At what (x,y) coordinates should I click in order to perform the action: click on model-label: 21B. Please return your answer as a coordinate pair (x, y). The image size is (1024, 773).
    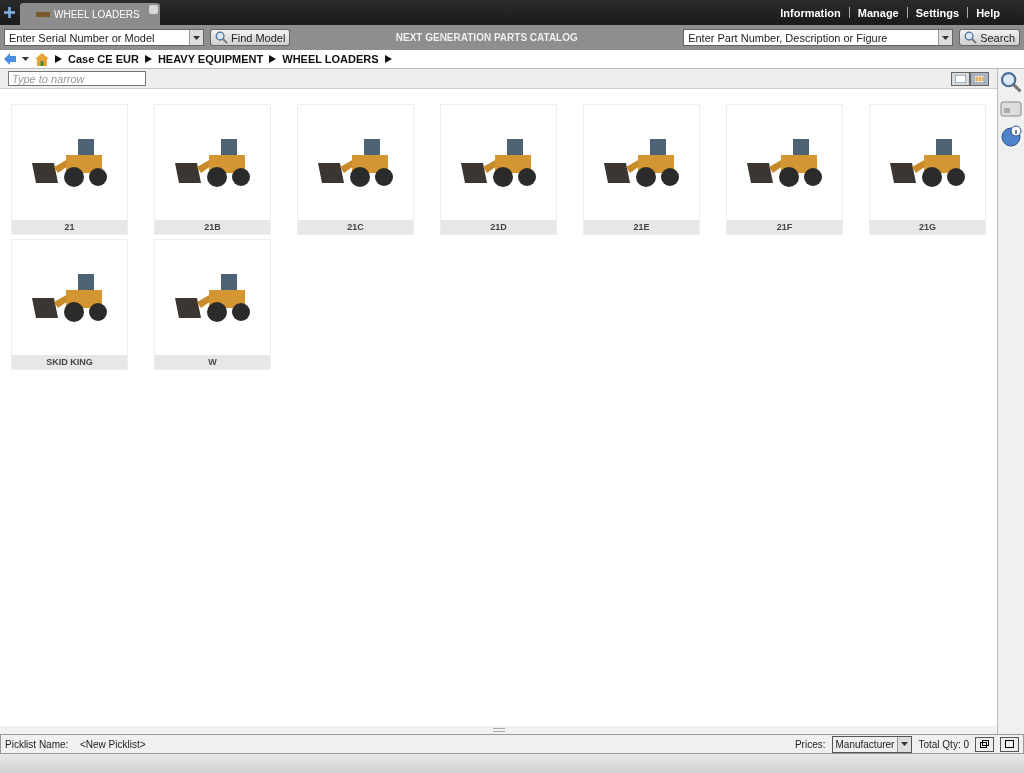
    Looking at the image, I should click on (212, 227).